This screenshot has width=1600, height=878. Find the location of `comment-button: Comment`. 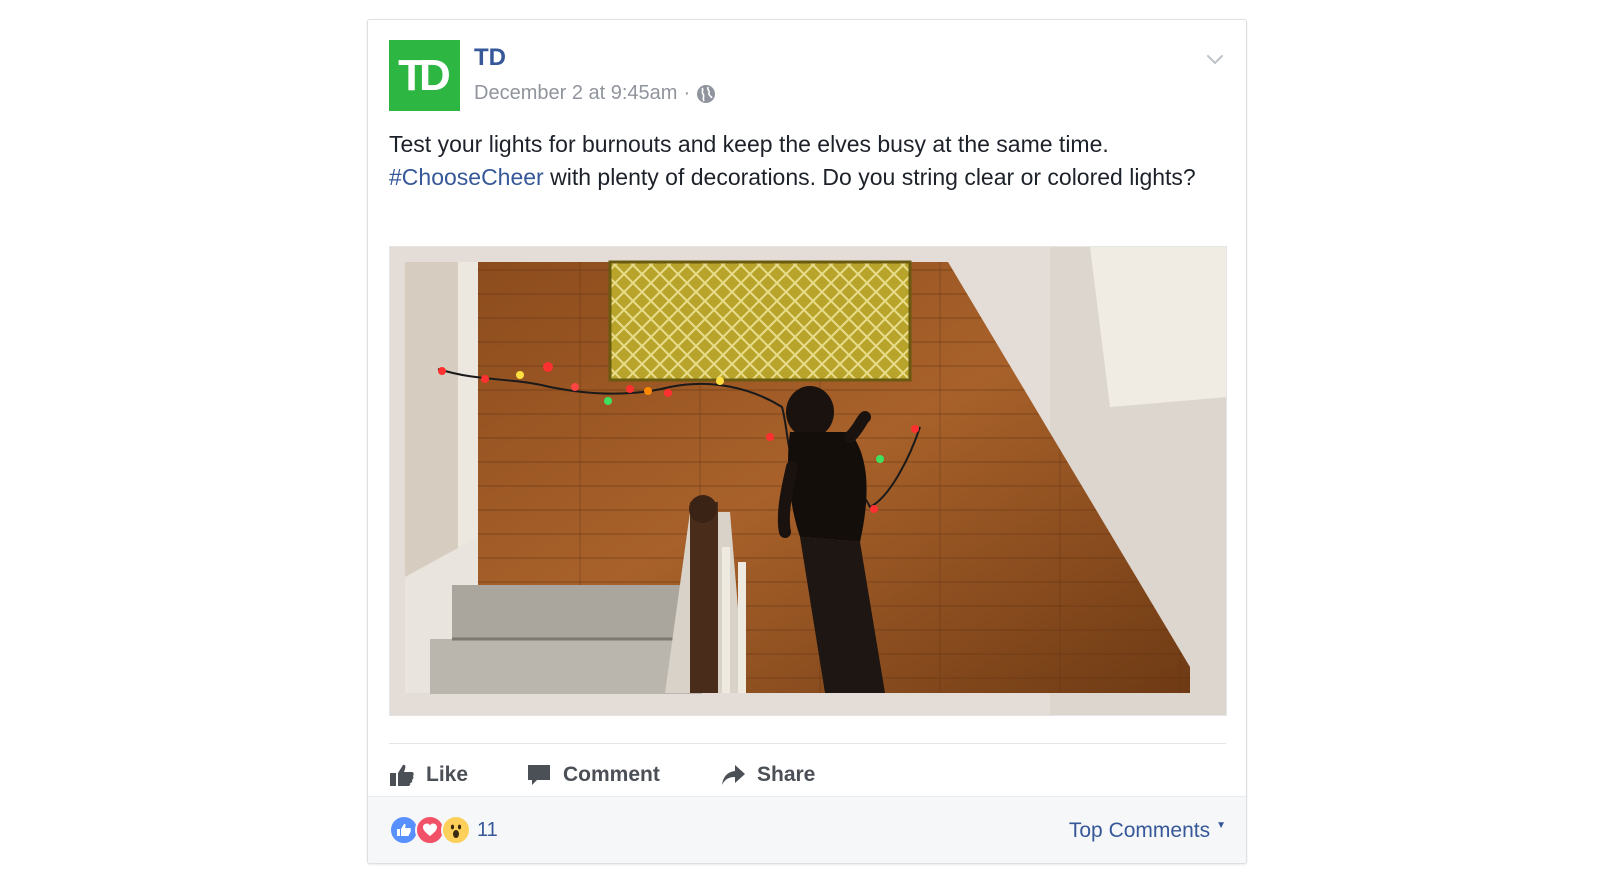

comment-button: Comment is located at coordinates (623, 775).